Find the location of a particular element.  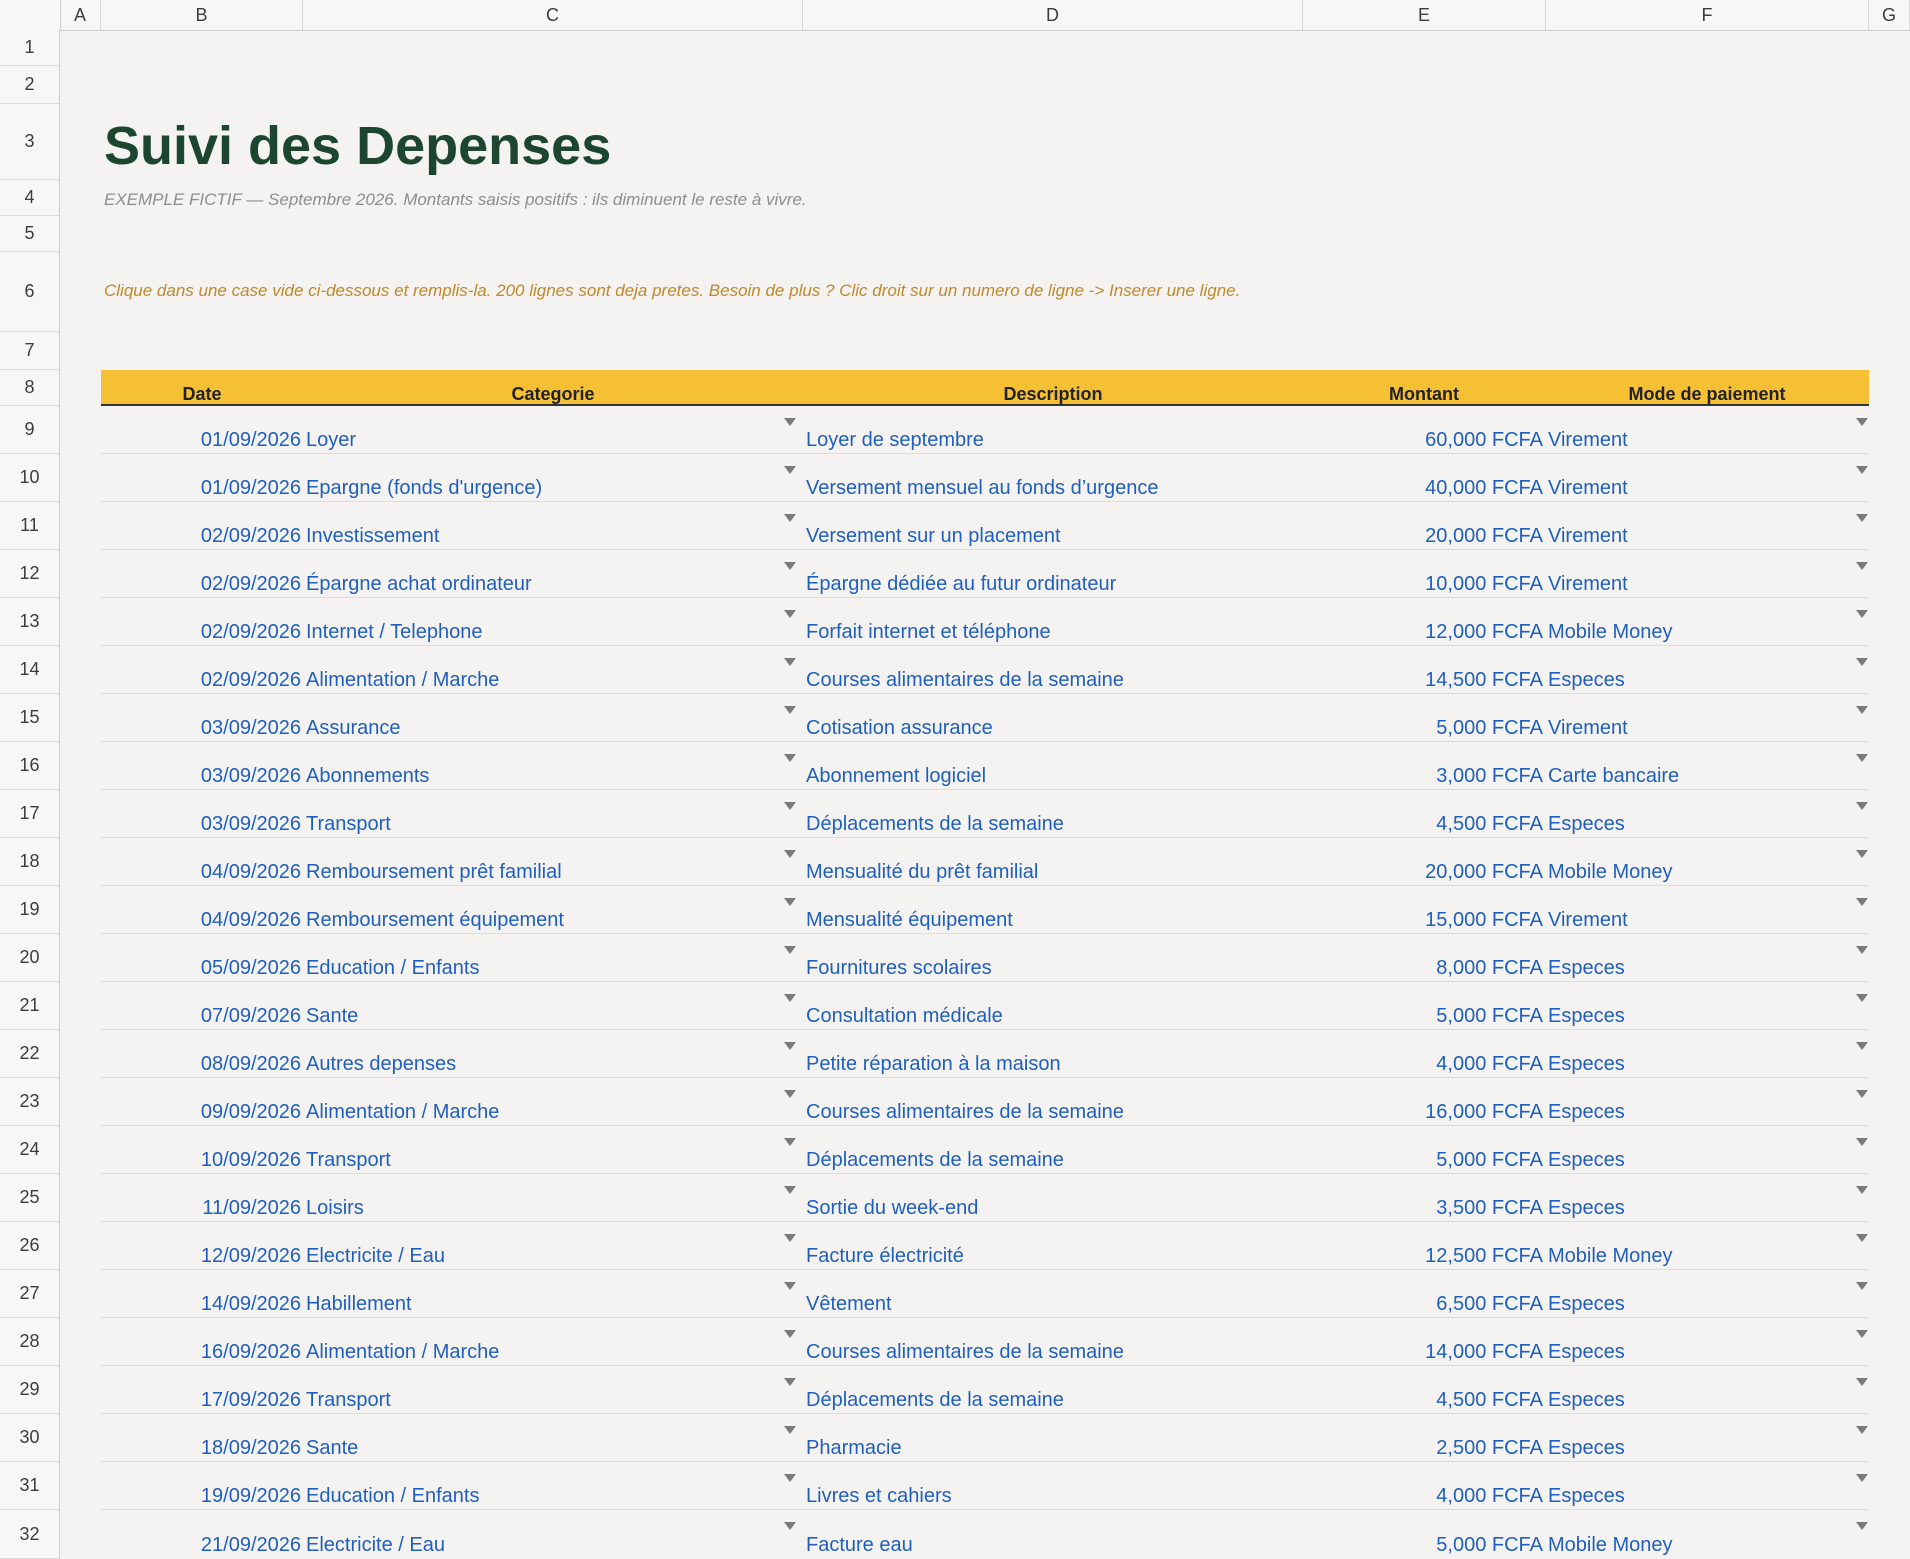

header-date: Date is located at coordinates (201, 394).